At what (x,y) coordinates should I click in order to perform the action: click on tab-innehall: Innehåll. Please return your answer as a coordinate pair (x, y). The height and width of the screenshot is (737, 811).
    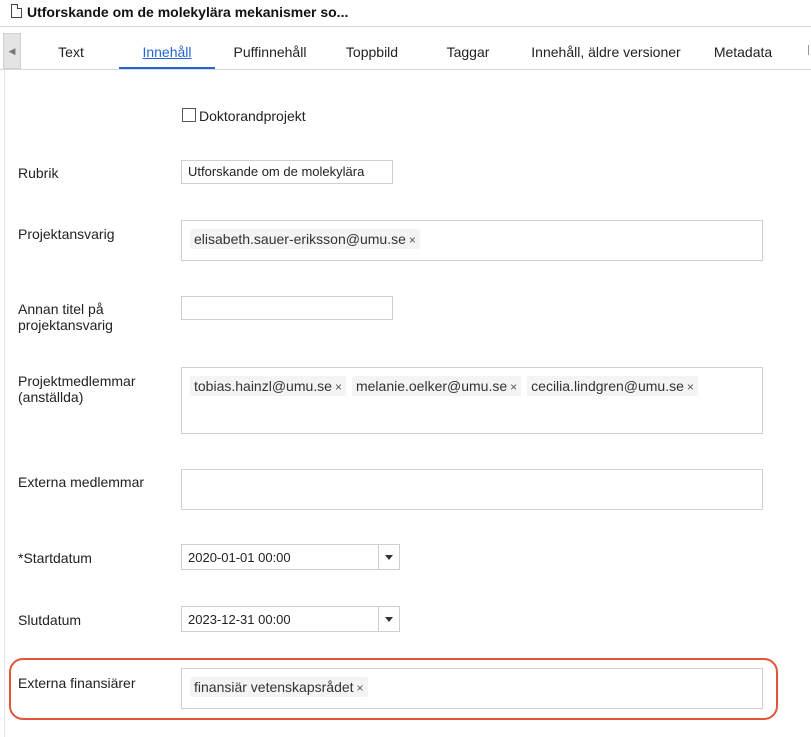
    Looking at the image, I should click on (167, 48).